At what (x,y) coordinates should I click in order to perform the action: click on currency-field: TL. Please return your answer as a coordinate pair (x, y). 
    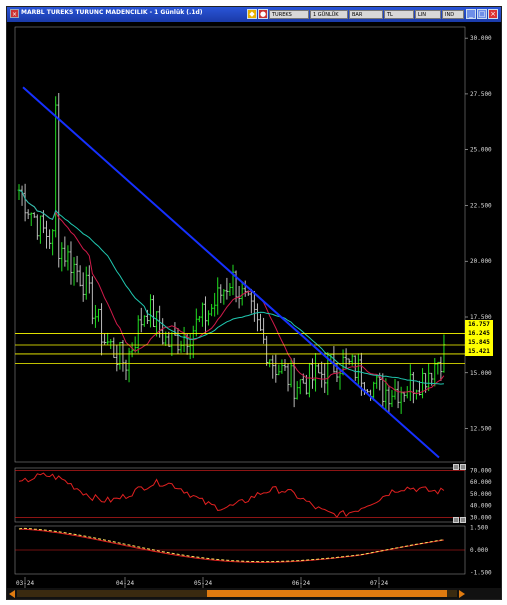
    Looking at the image, I should click on (399, 14).